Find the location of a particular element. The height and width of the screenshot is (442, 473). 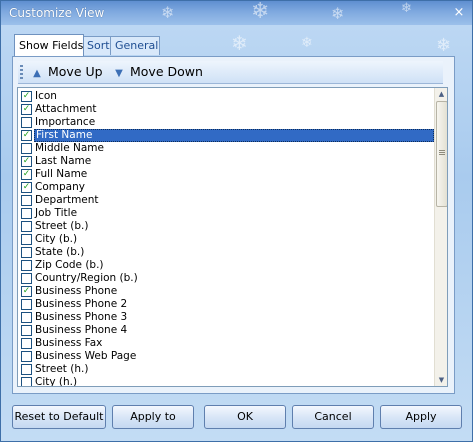

field-row: ✓ First Name is located at coordinates (226, 135).